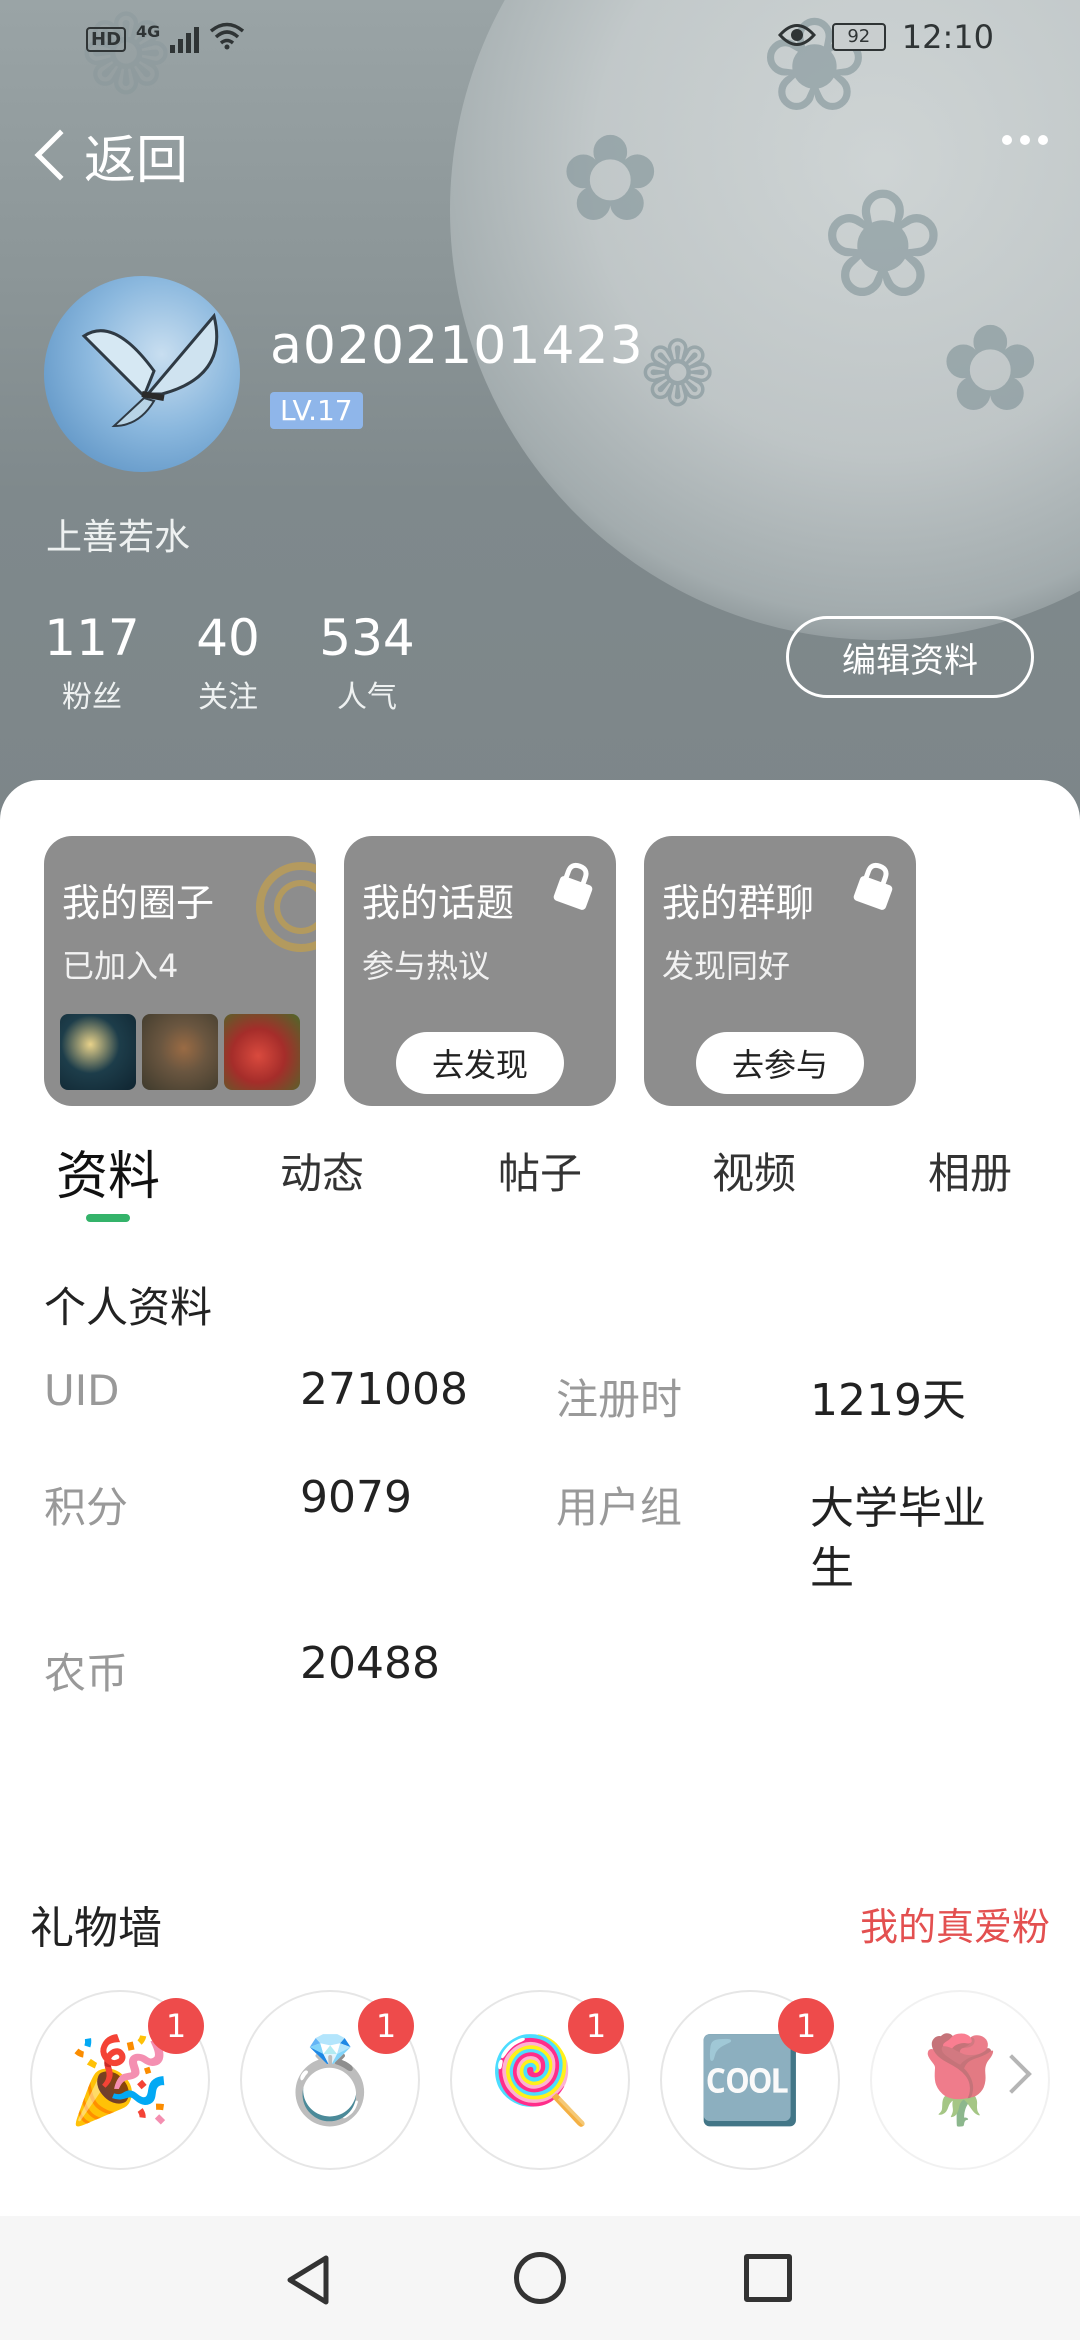 The height and width of the screenshot is (2340, 1080). I want to click on card-my-group-chats: 我的群聊 发现同好 去参与, so click(780, 971).